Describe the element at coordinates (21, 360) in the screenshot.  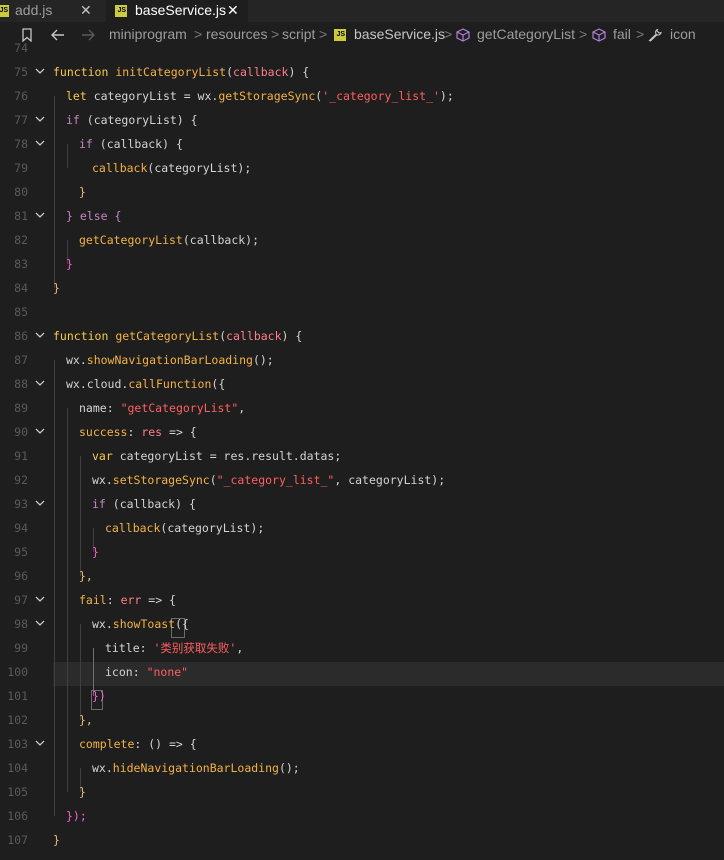
I see `line-number: 87` at that location.